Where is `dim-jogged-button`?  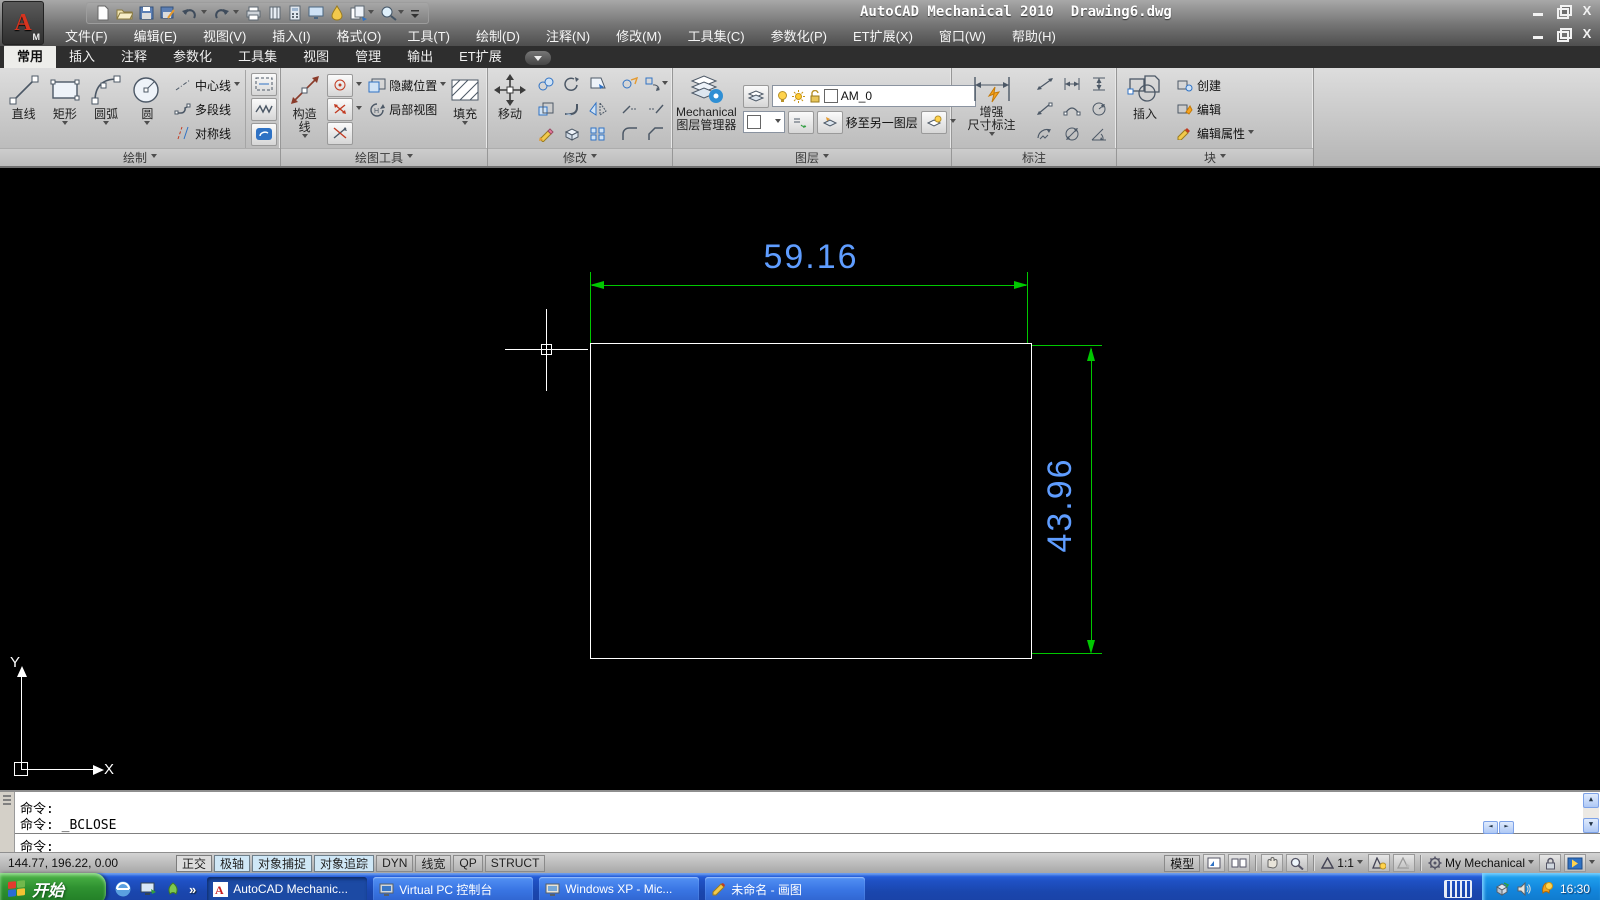 dim-jogged-button is located at coordinates (1045, 134).